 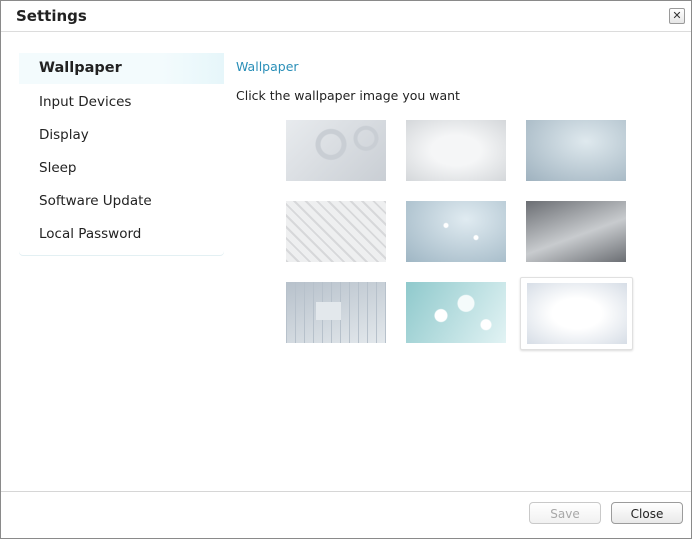 What do you see at coordinates (348, 95) in the screenshot?
I see `wallpaper-instructions: Click the wallpaper image you want` at bounding box center [348, 95].